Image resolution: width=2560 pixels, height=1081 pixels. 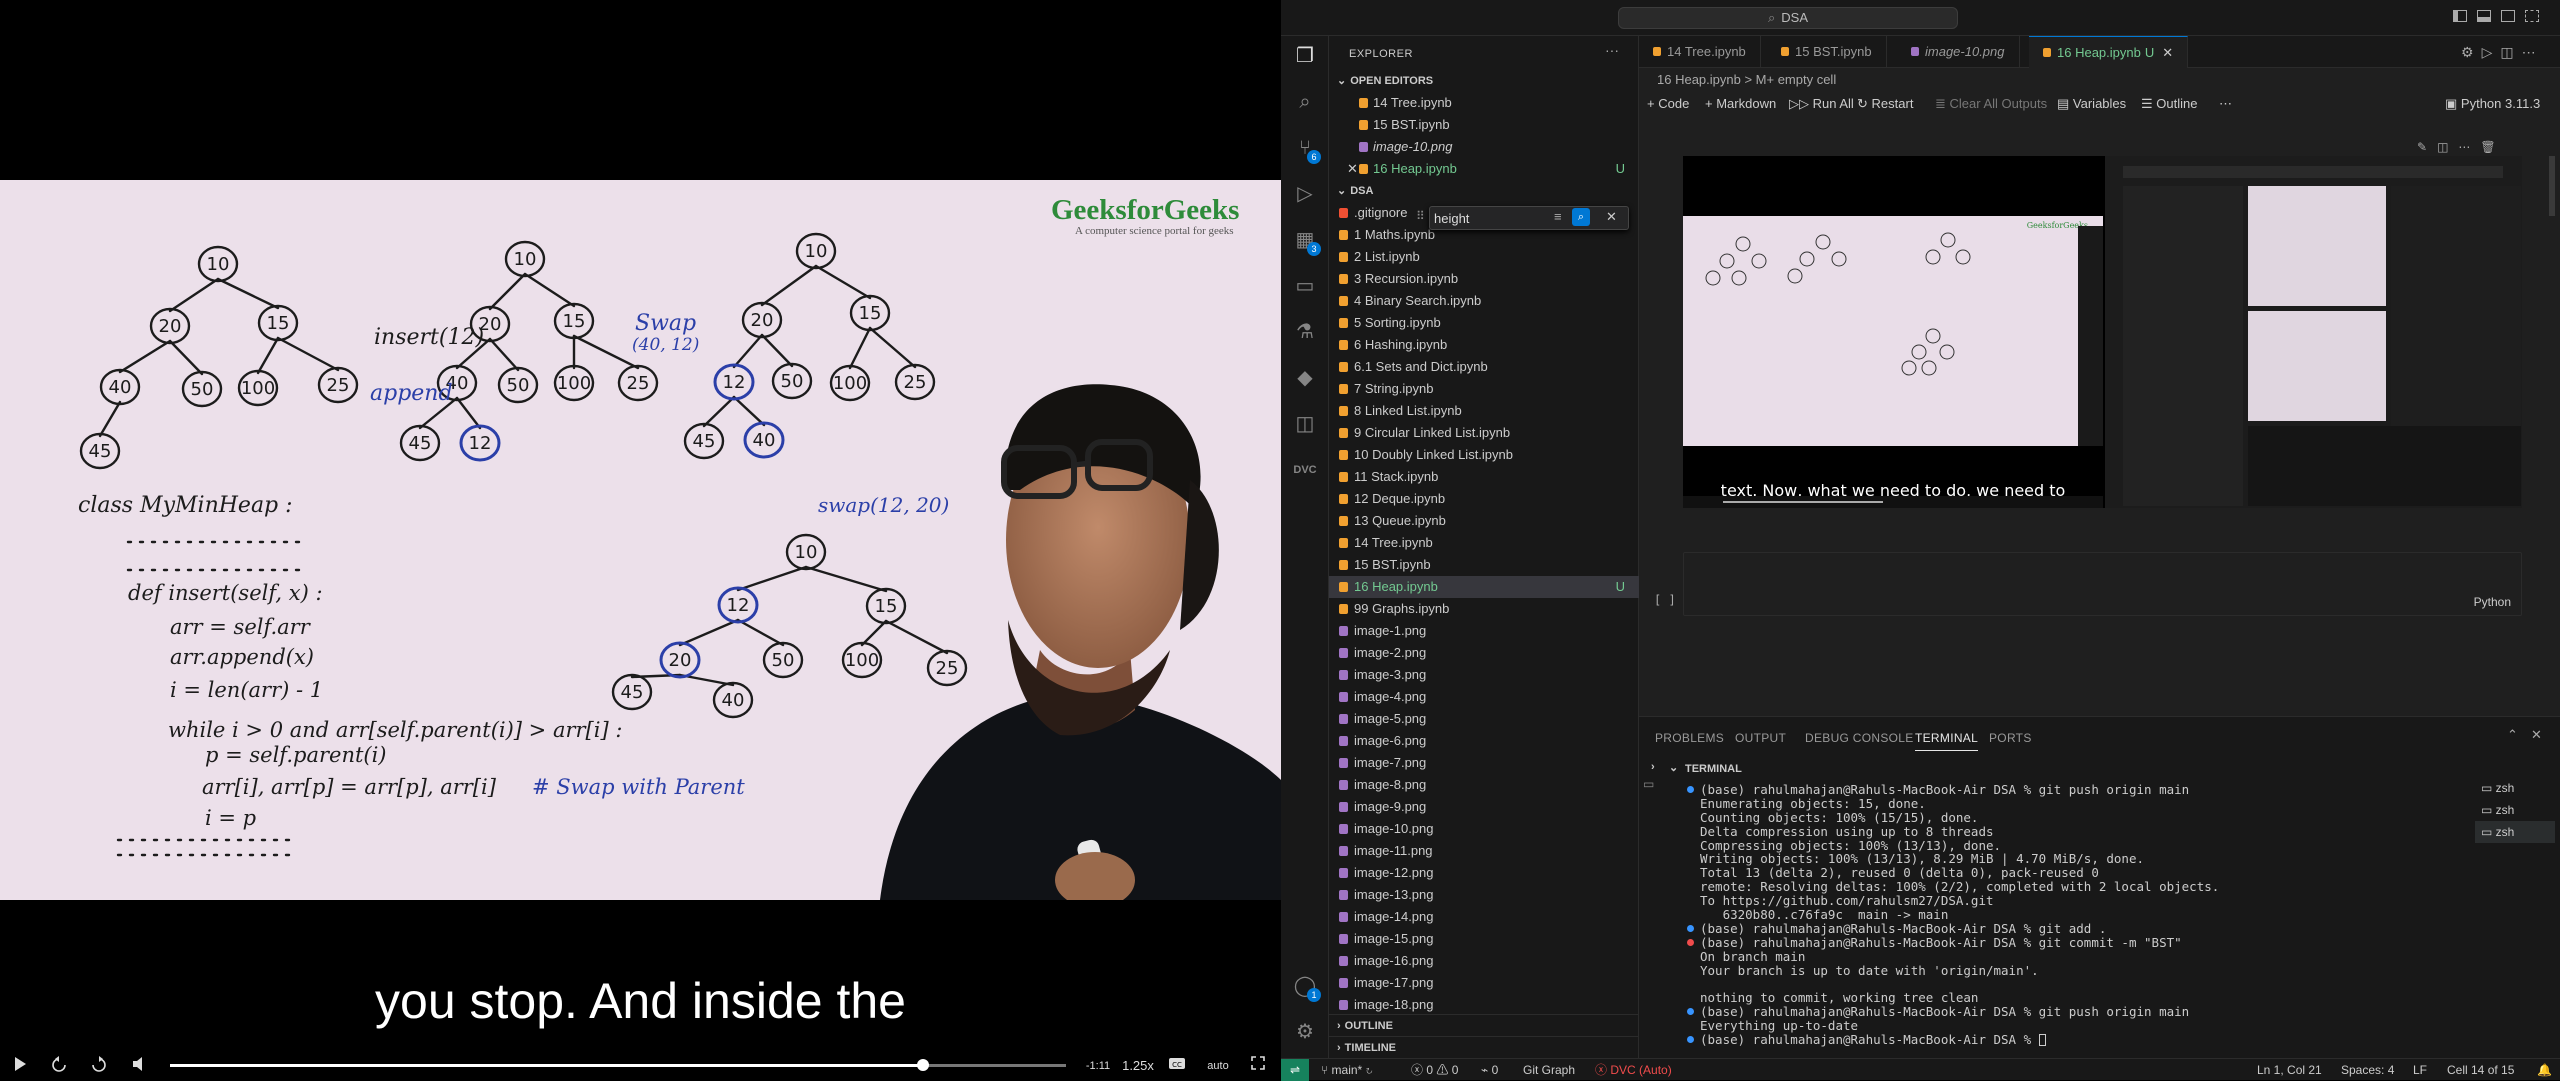 What do you see at coordinates (1484, 191) in the screenshot?
I see `workspace-header: ⌄ DSA` at bounding box center [1484, 191].